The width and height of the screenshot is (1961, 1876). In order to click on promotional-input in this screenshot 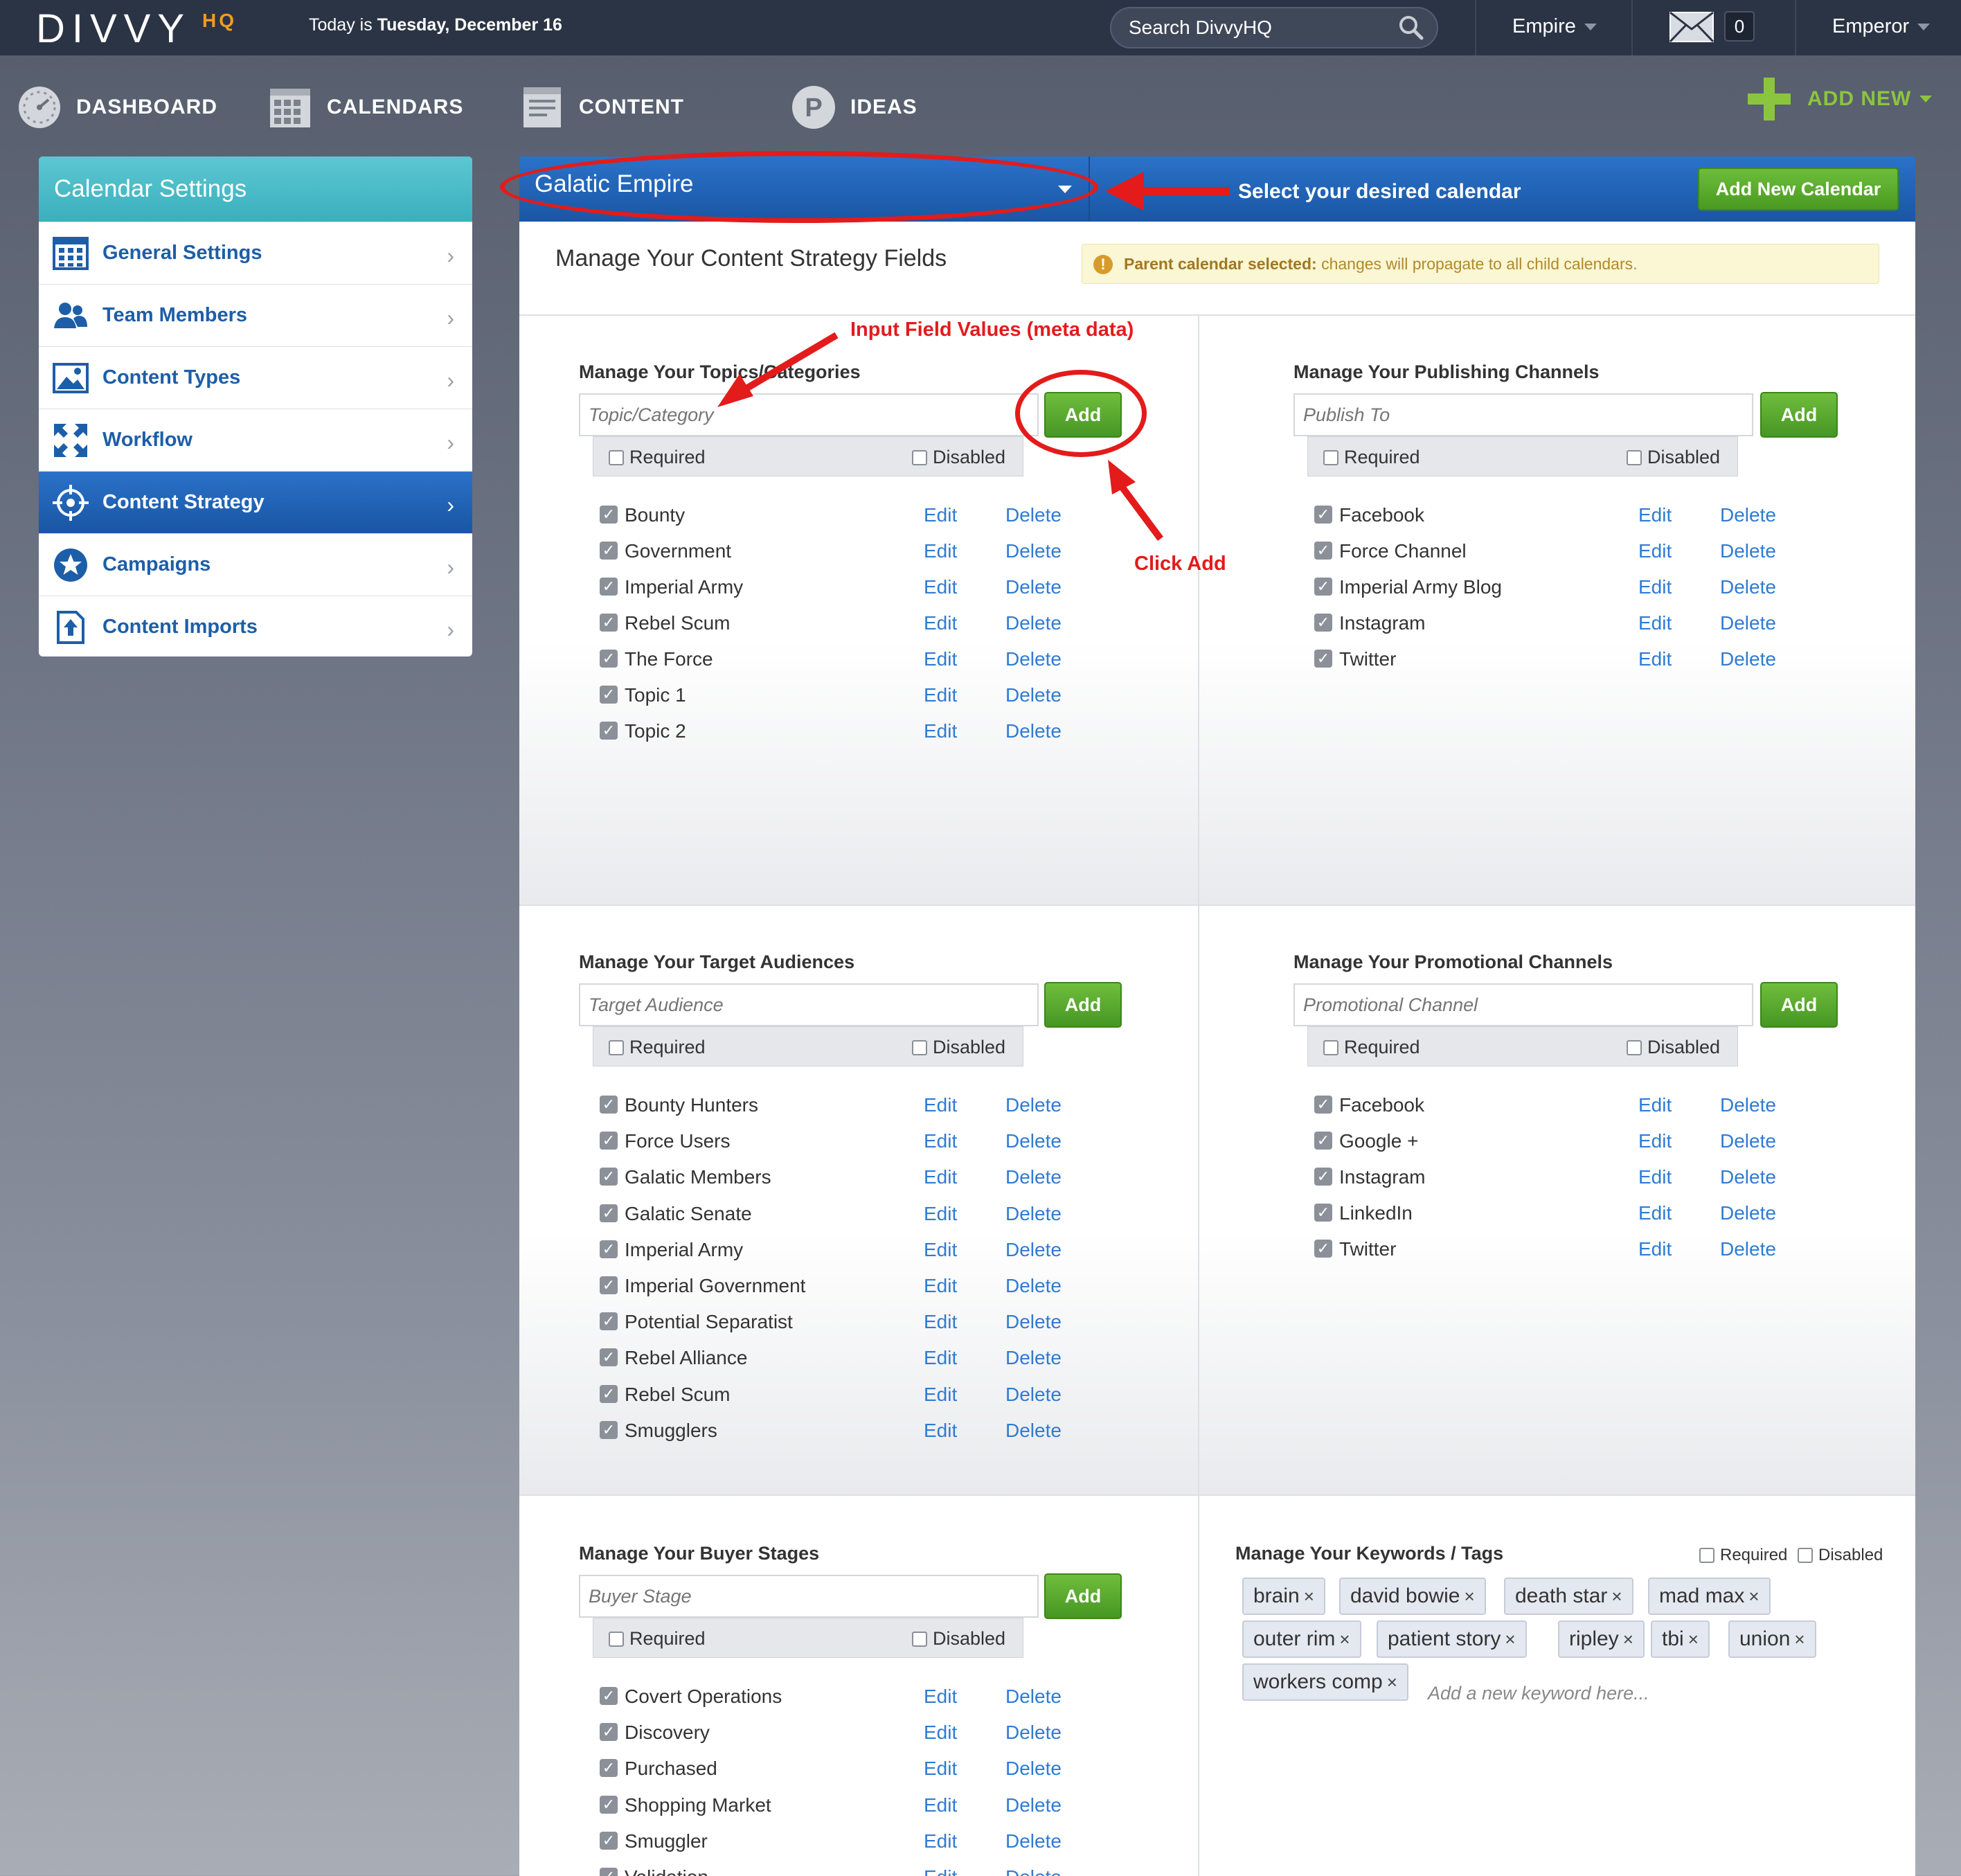, I will do `click(1523, 1004)`.